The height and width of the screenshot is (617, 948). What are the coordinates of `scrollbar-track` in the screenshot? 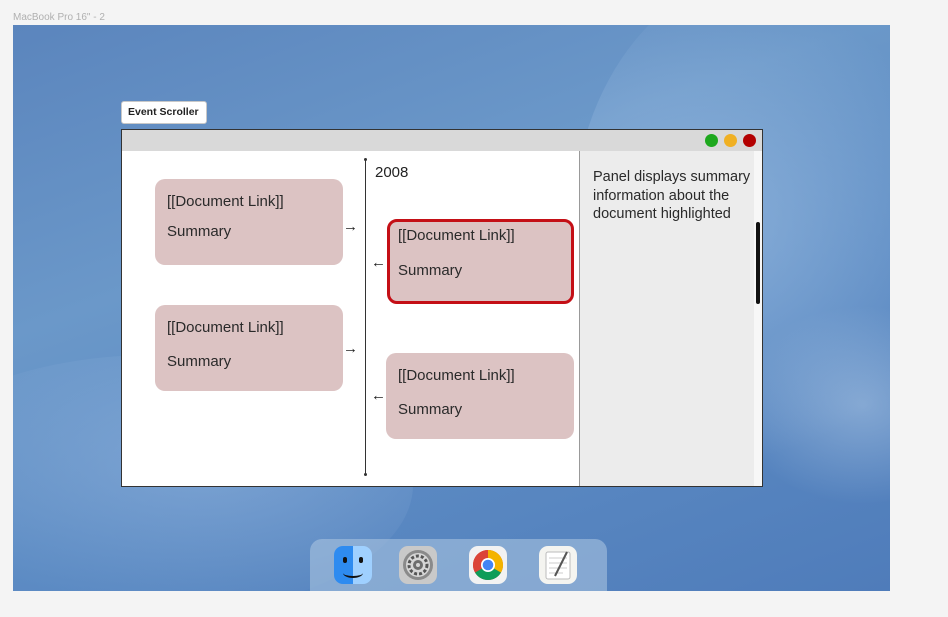 It's located at (758, 318).